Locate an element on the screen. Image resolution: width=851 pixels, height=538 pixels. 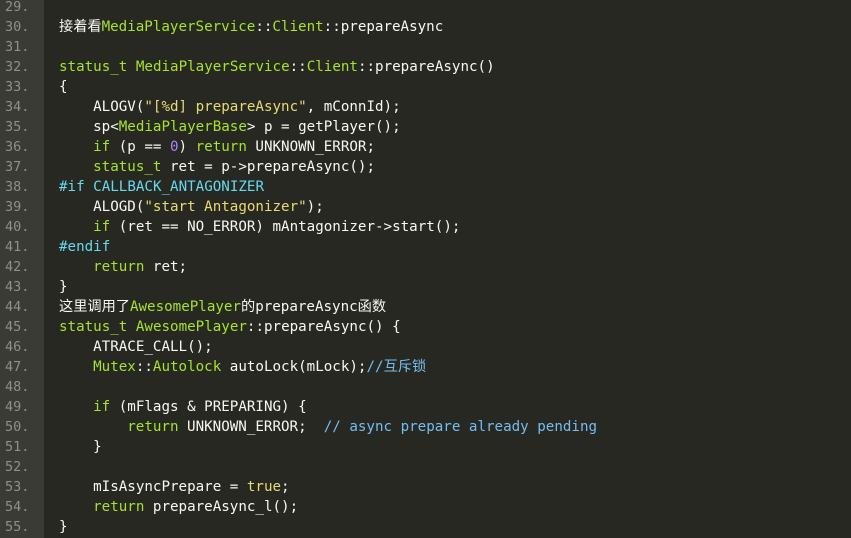
code-line: 55.} is located at coordinates (425, 527).